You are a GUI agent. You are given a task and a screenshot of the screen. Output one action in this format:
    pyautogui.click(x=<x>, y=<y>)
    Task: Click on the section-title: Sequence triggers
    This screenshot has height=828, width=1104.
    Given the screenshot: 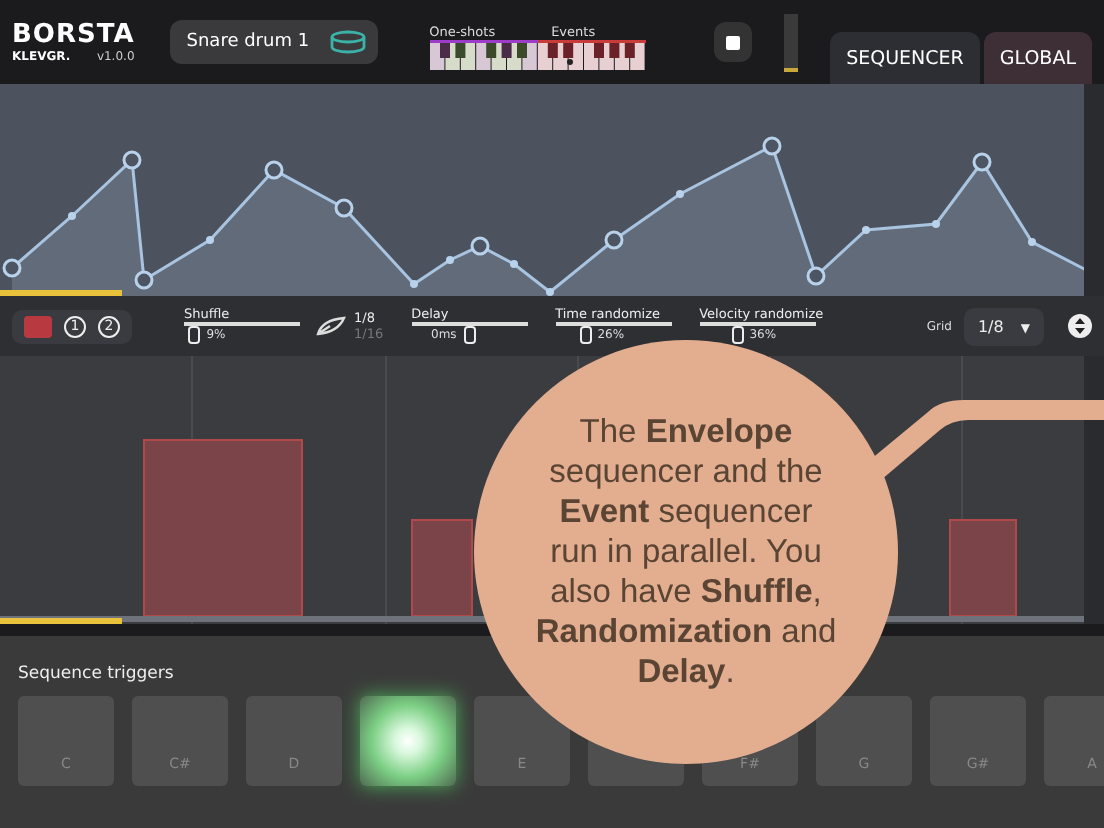 What is the action you would take?
    pyautogui.click(x=96, y=674)
    